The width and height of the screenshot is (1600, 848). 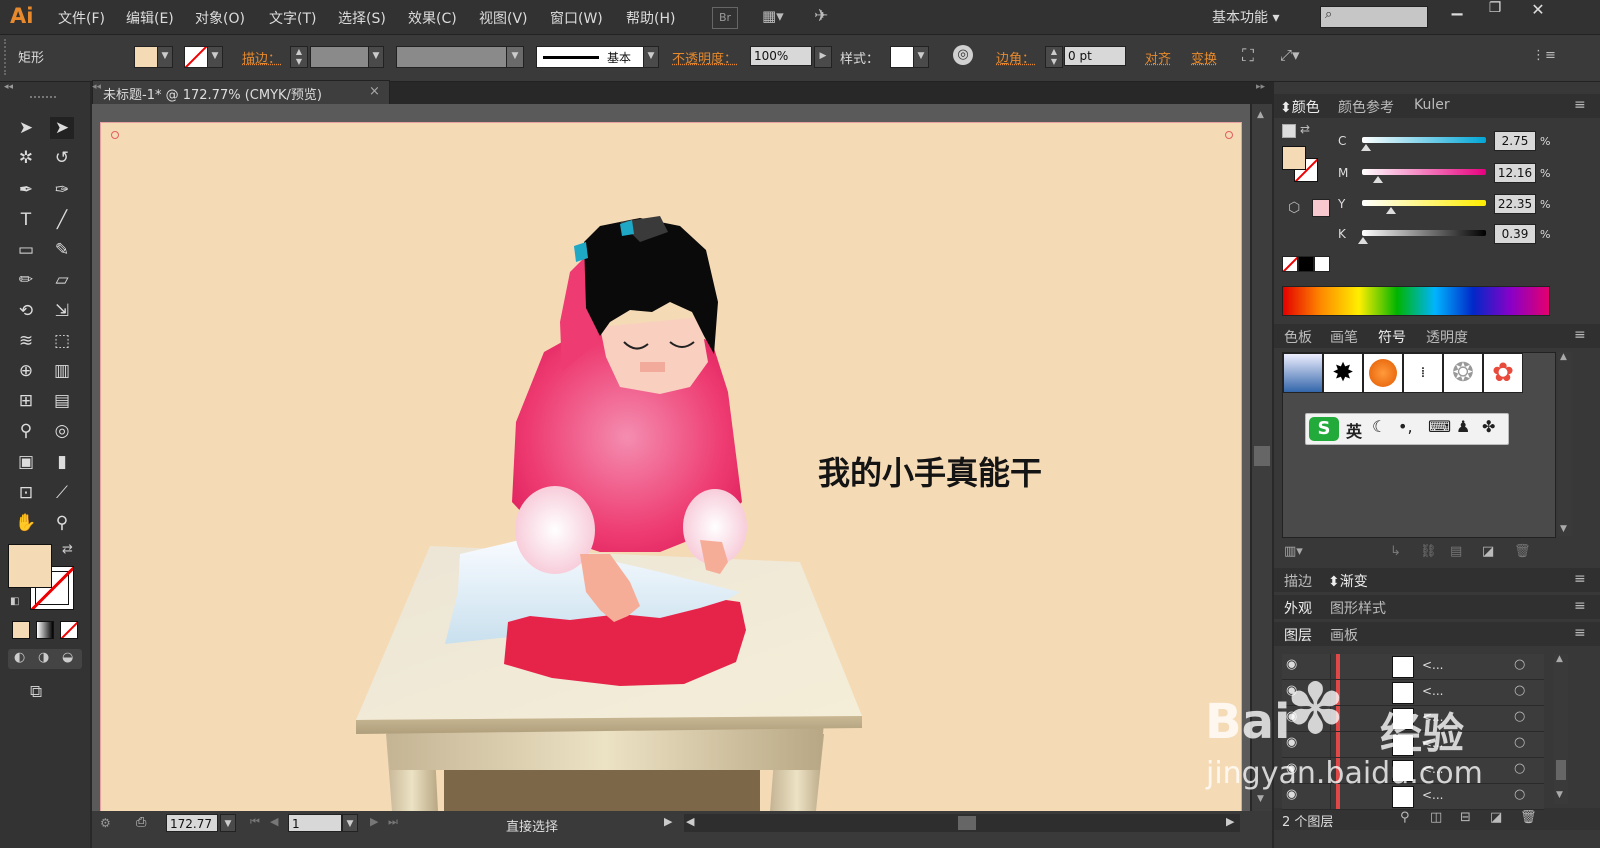 I want to click on collapse-tools-icon: ◂◂, so click(x=46, y=87).